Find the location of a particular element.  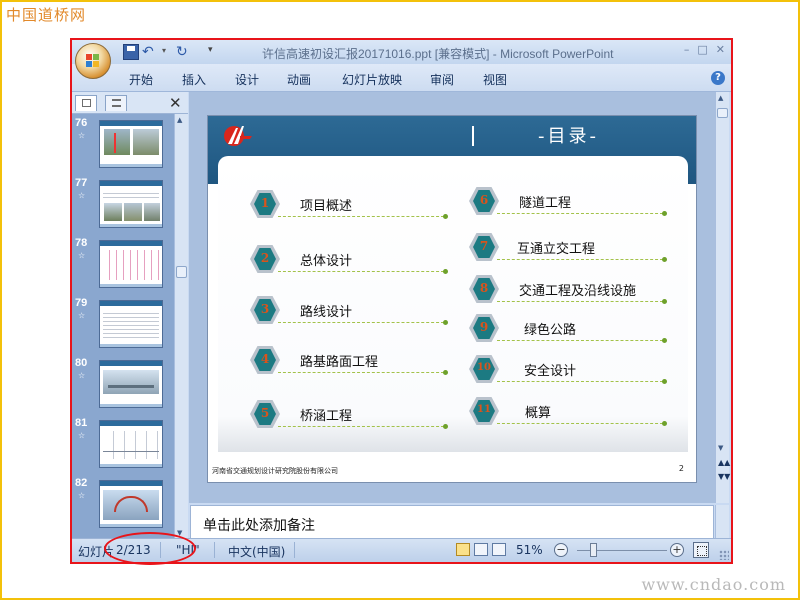

slide-thumbnail-82: 82 ☆ is located at coordinates (123, 504).